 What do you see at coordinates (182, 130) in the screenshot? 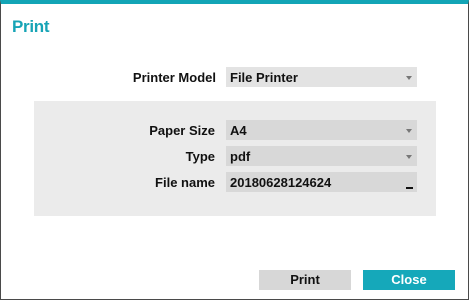
I see `paper-size-label: Paper Size` at bounding box center [182, 130].